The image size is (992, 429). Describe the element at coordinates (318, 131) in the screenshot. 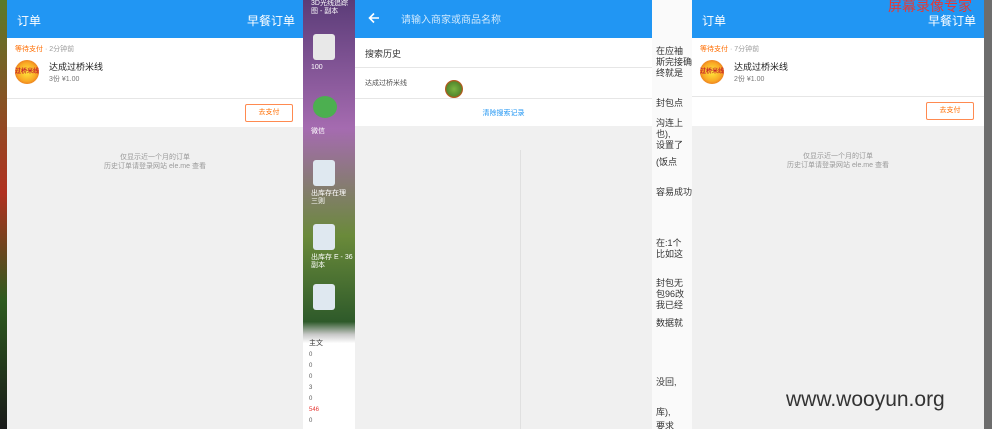

I see `desktop-label: 微信` at that location.